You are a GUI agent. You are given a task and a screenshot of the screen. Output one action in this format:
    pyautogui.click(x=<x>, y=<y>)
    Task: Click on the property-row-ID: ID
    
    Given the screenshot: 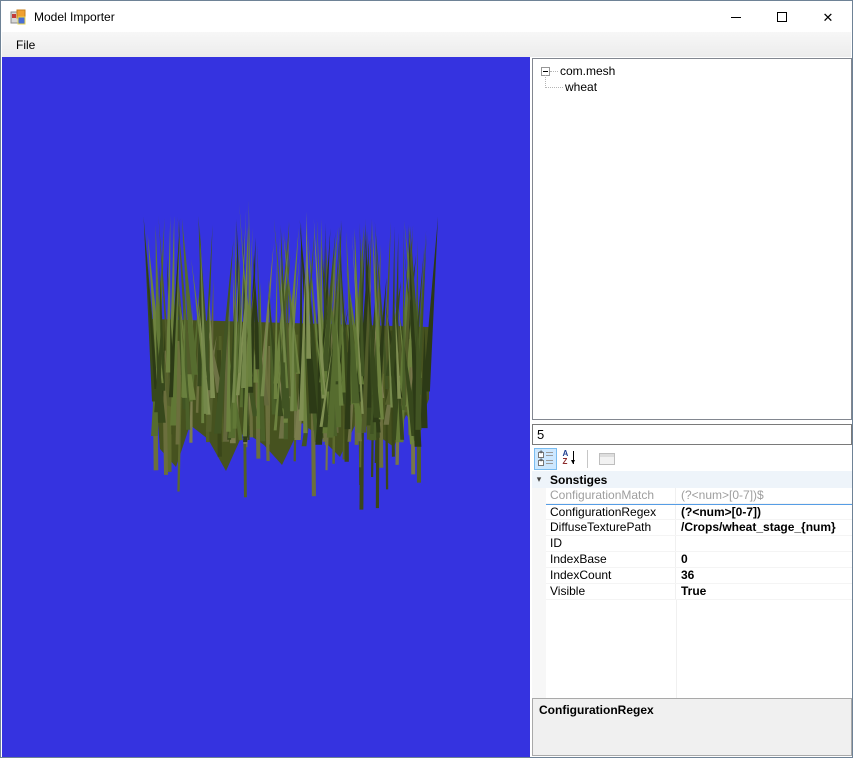 What is the action you would take?
    pyautogui.click(x=699, y=544)
    